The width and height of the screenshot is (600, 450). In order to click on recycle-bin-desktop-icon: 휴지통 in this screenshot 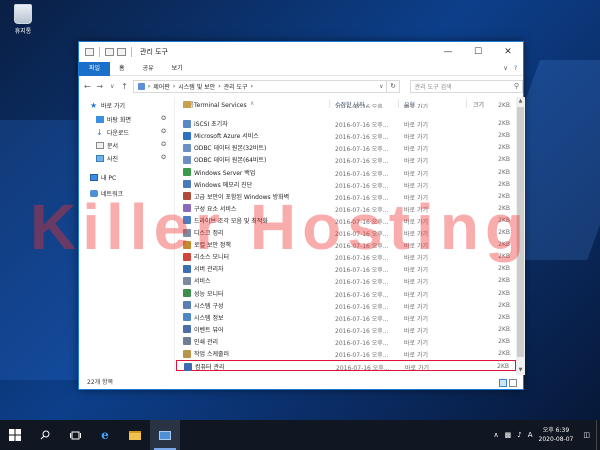, I will do `click(23, 19)`.